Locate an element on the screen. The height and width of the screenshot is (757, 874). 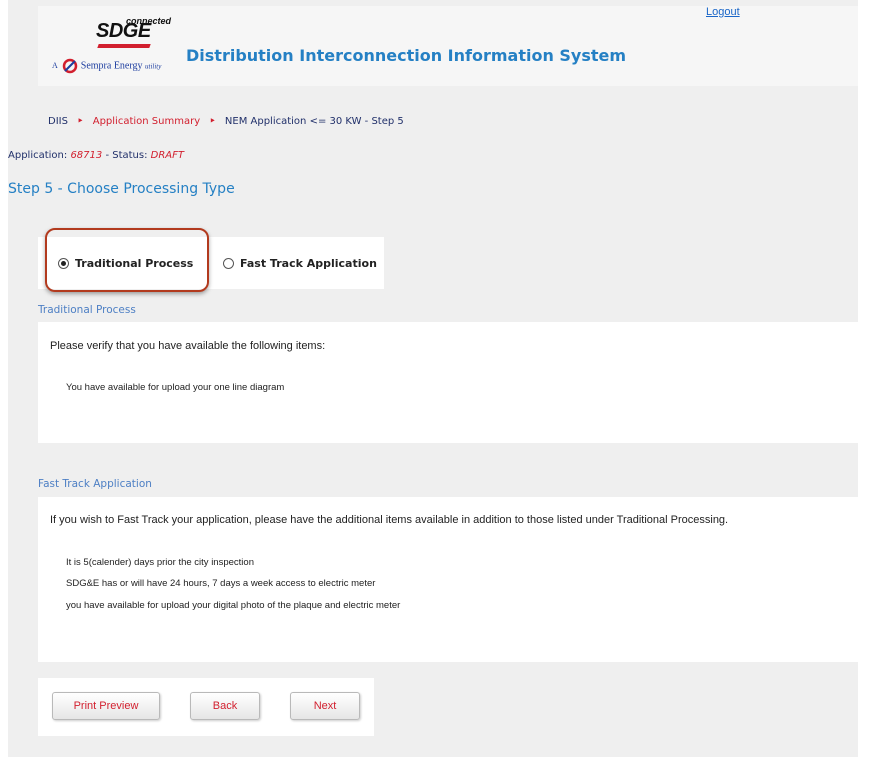
back-button: Back is located at coordinates (225, 706).